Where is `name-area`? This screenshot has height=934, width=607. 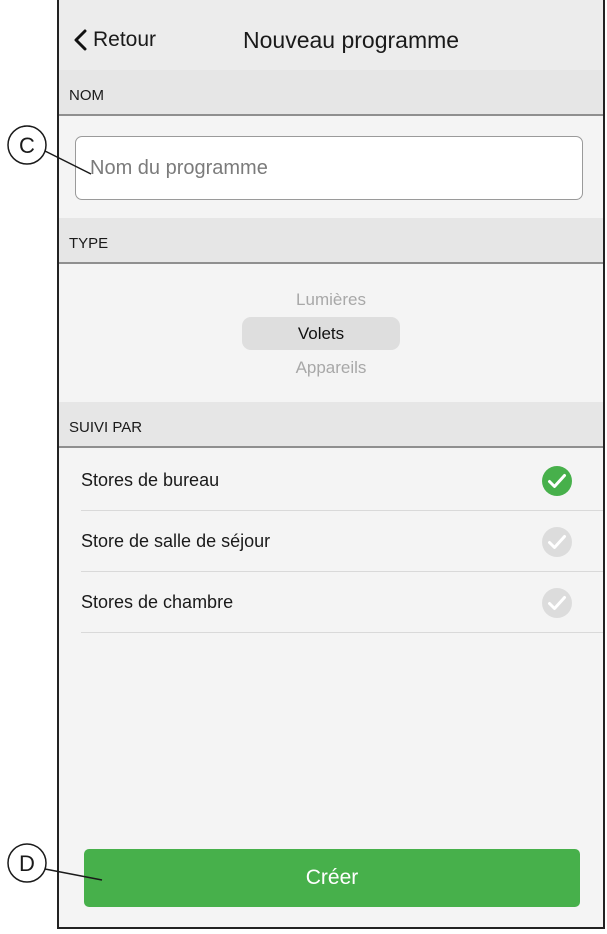
name-area is located at coordinates (331, 167).